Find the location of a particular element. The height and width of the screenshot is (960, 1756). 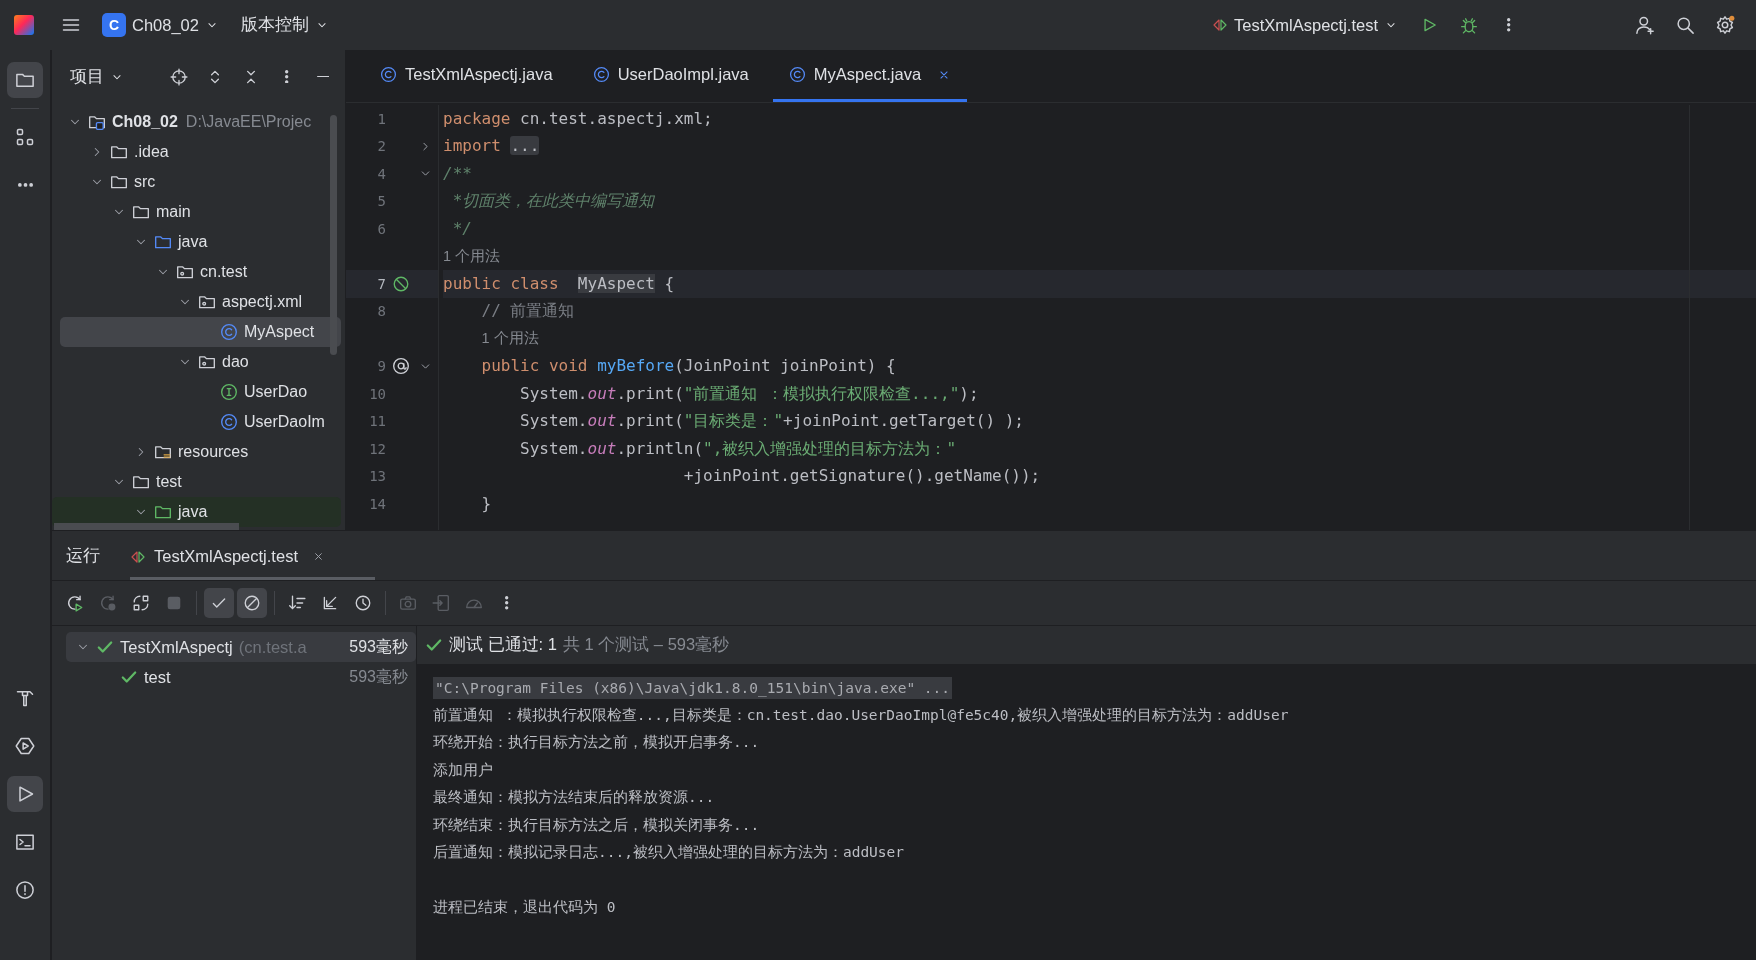

code-line: // 前置通知 is located at coordinates (527, 311).